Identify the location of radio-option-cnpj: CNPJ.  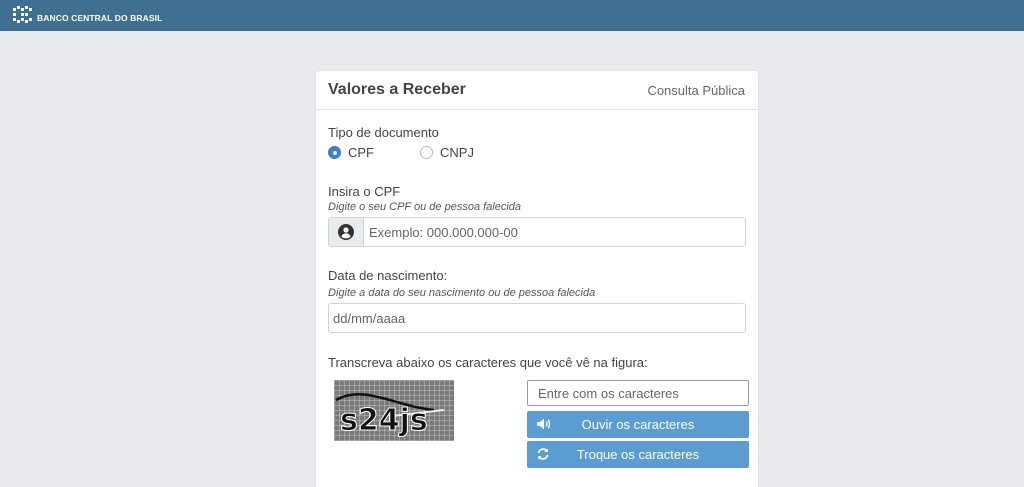
(447, 152).